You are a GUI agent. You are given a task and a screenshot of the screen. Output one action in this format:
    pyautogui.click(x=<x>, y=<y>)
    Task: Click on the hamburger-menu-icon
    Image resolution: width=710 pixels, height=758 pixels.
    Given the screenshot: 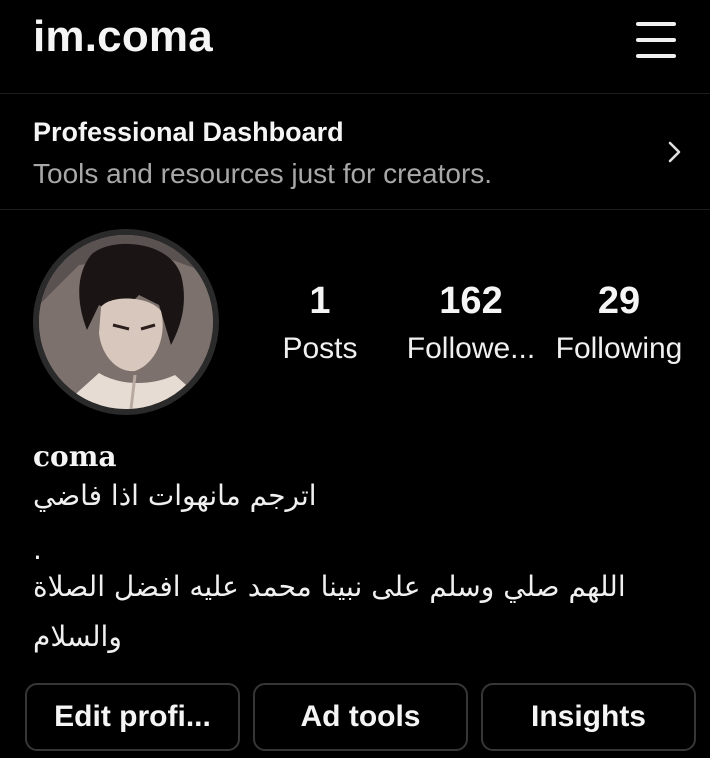 What is the action you would take?
    pyautogui.click(x=656, y=40)
    